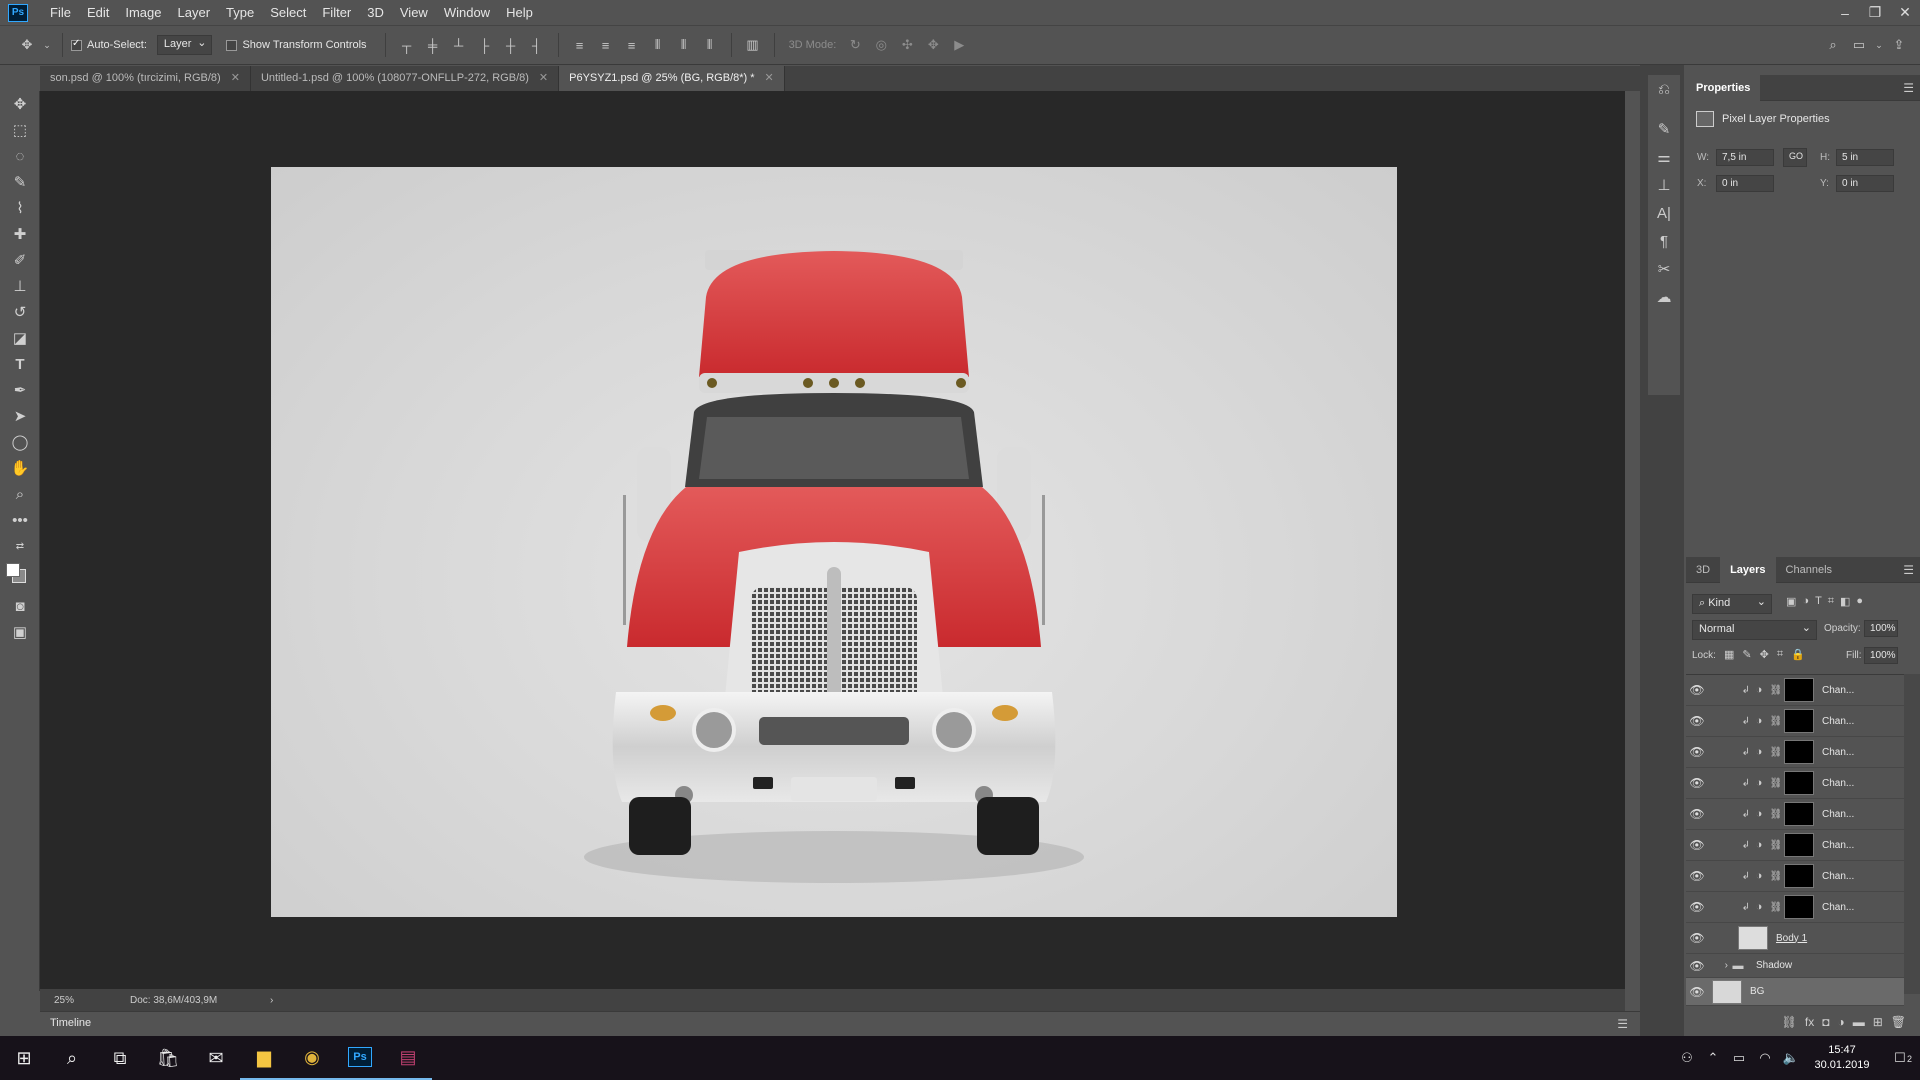  Describe the element at coordinates (1908, 570) in the screenshot. I see `panel-menu-icon: ☰` at that location.